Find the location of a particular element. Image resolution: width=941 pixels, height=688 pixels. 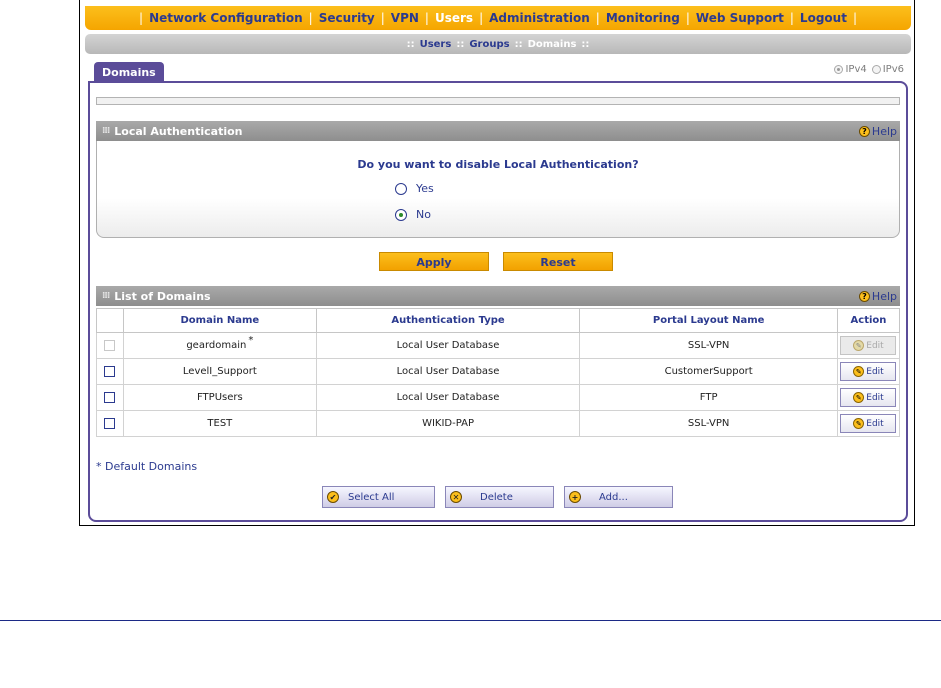

sub-nav: :: Users :: Groups :: Domains :: is located at coordinates (498, 44).